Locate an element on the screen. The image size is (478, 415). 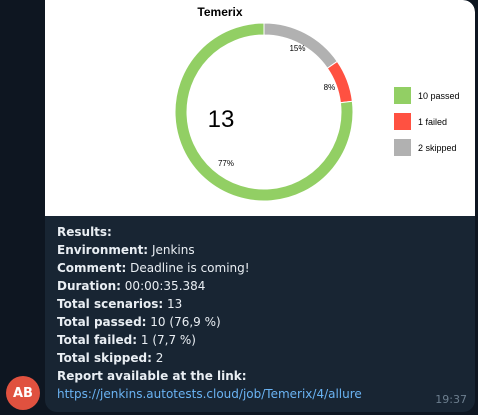
line-label: Total passed: is located at coordinates (102, 322).